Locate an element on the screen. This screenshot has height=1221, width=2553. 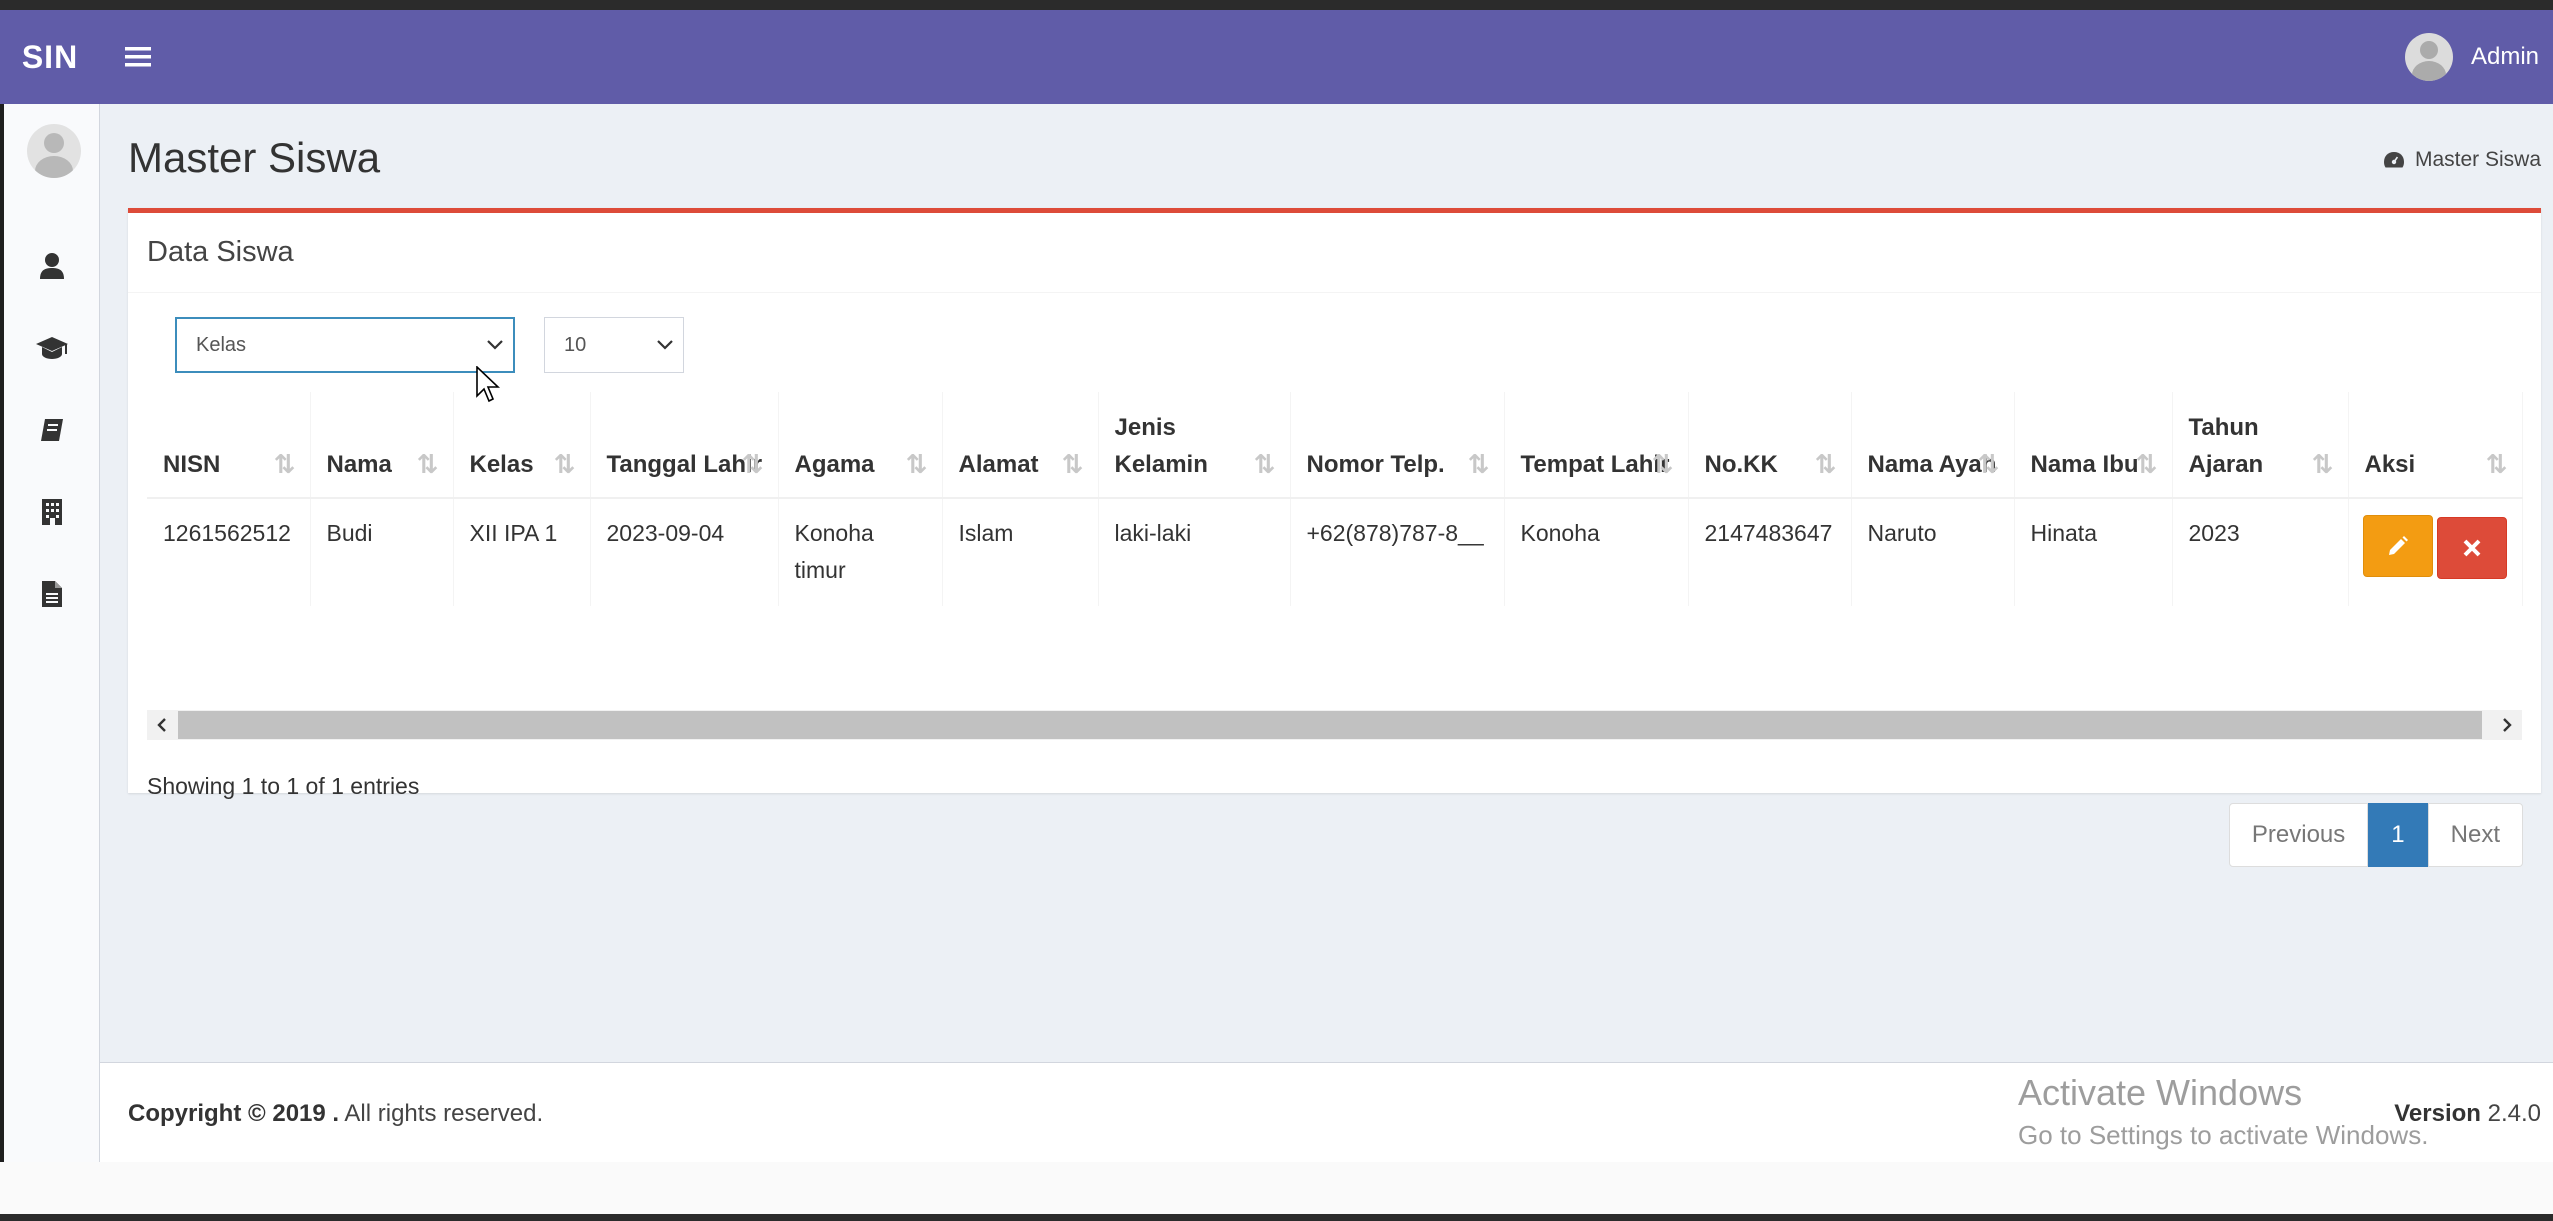
column-header-tanggal-lahir: Tanggal Lahir ⇅ is located at coordinates (684, 445).